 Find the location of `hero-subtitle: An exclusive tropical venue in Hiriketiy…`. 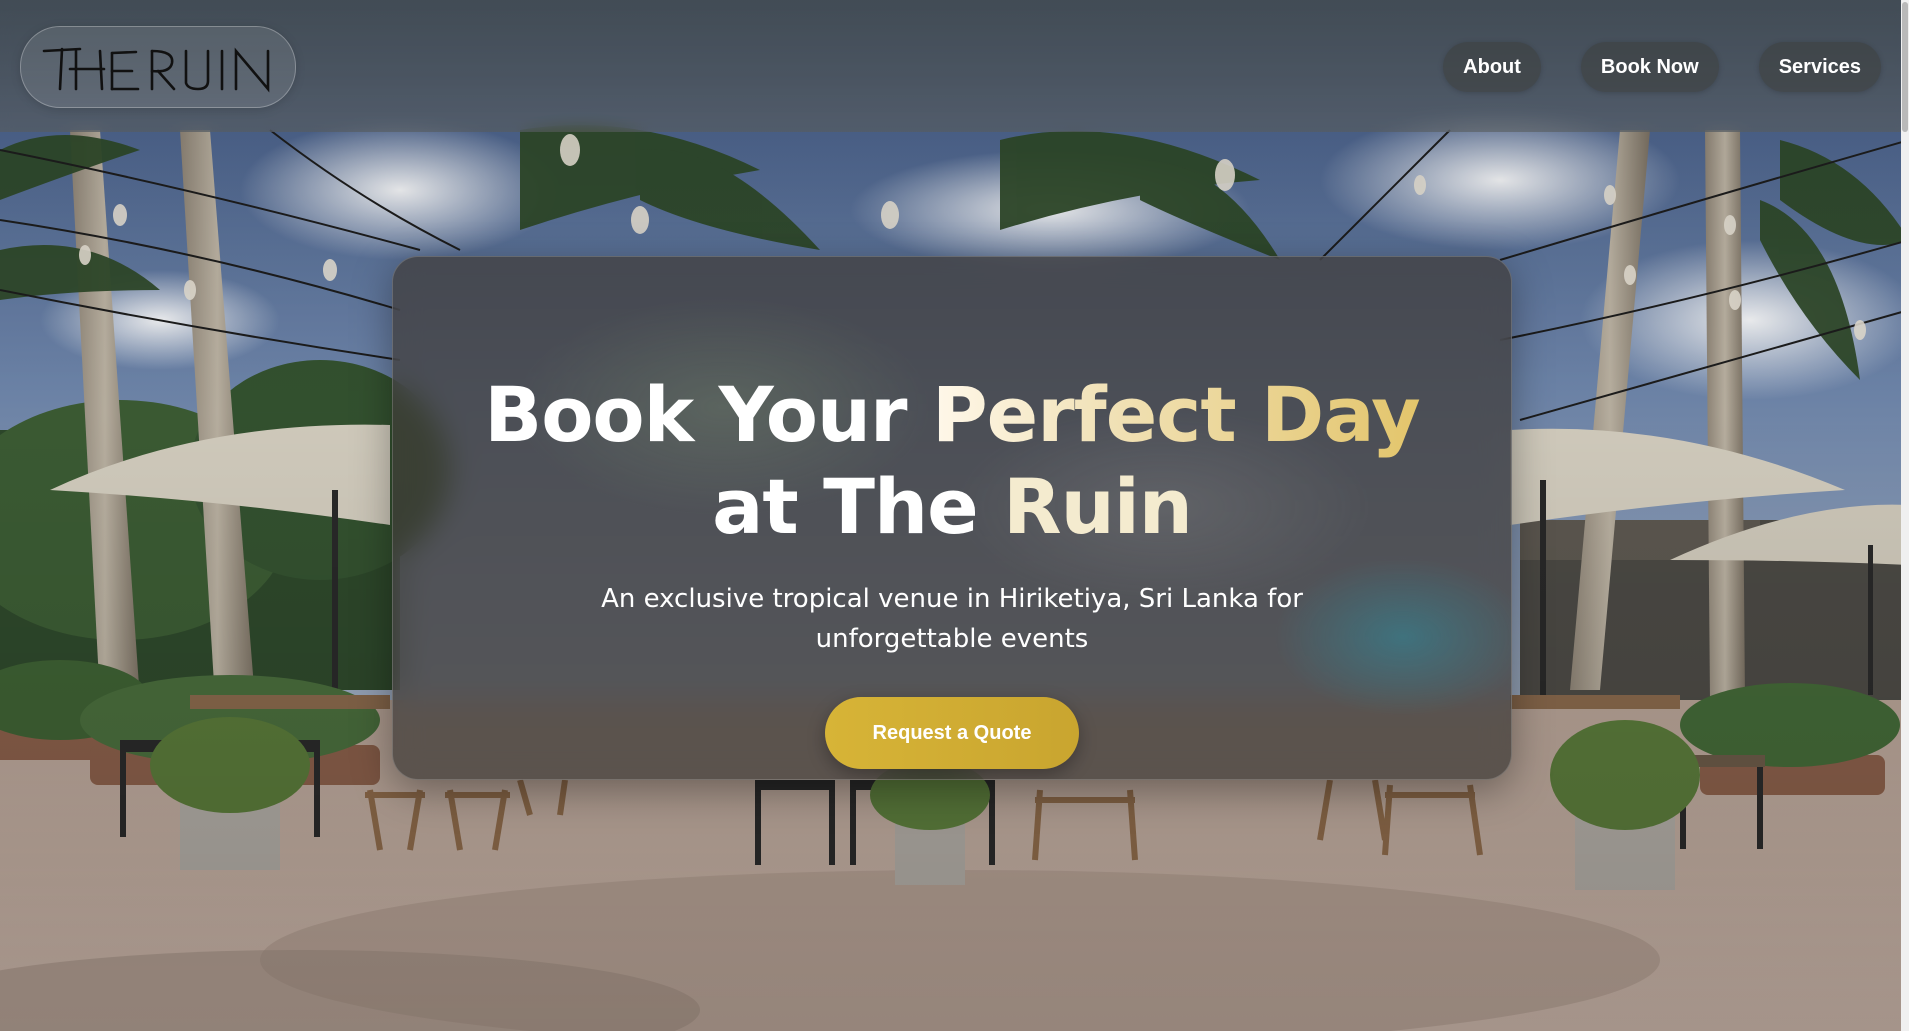

hero-subtitle: An exclusive tropical venue in Hiriketiy… is located at coordinates (952, 619).